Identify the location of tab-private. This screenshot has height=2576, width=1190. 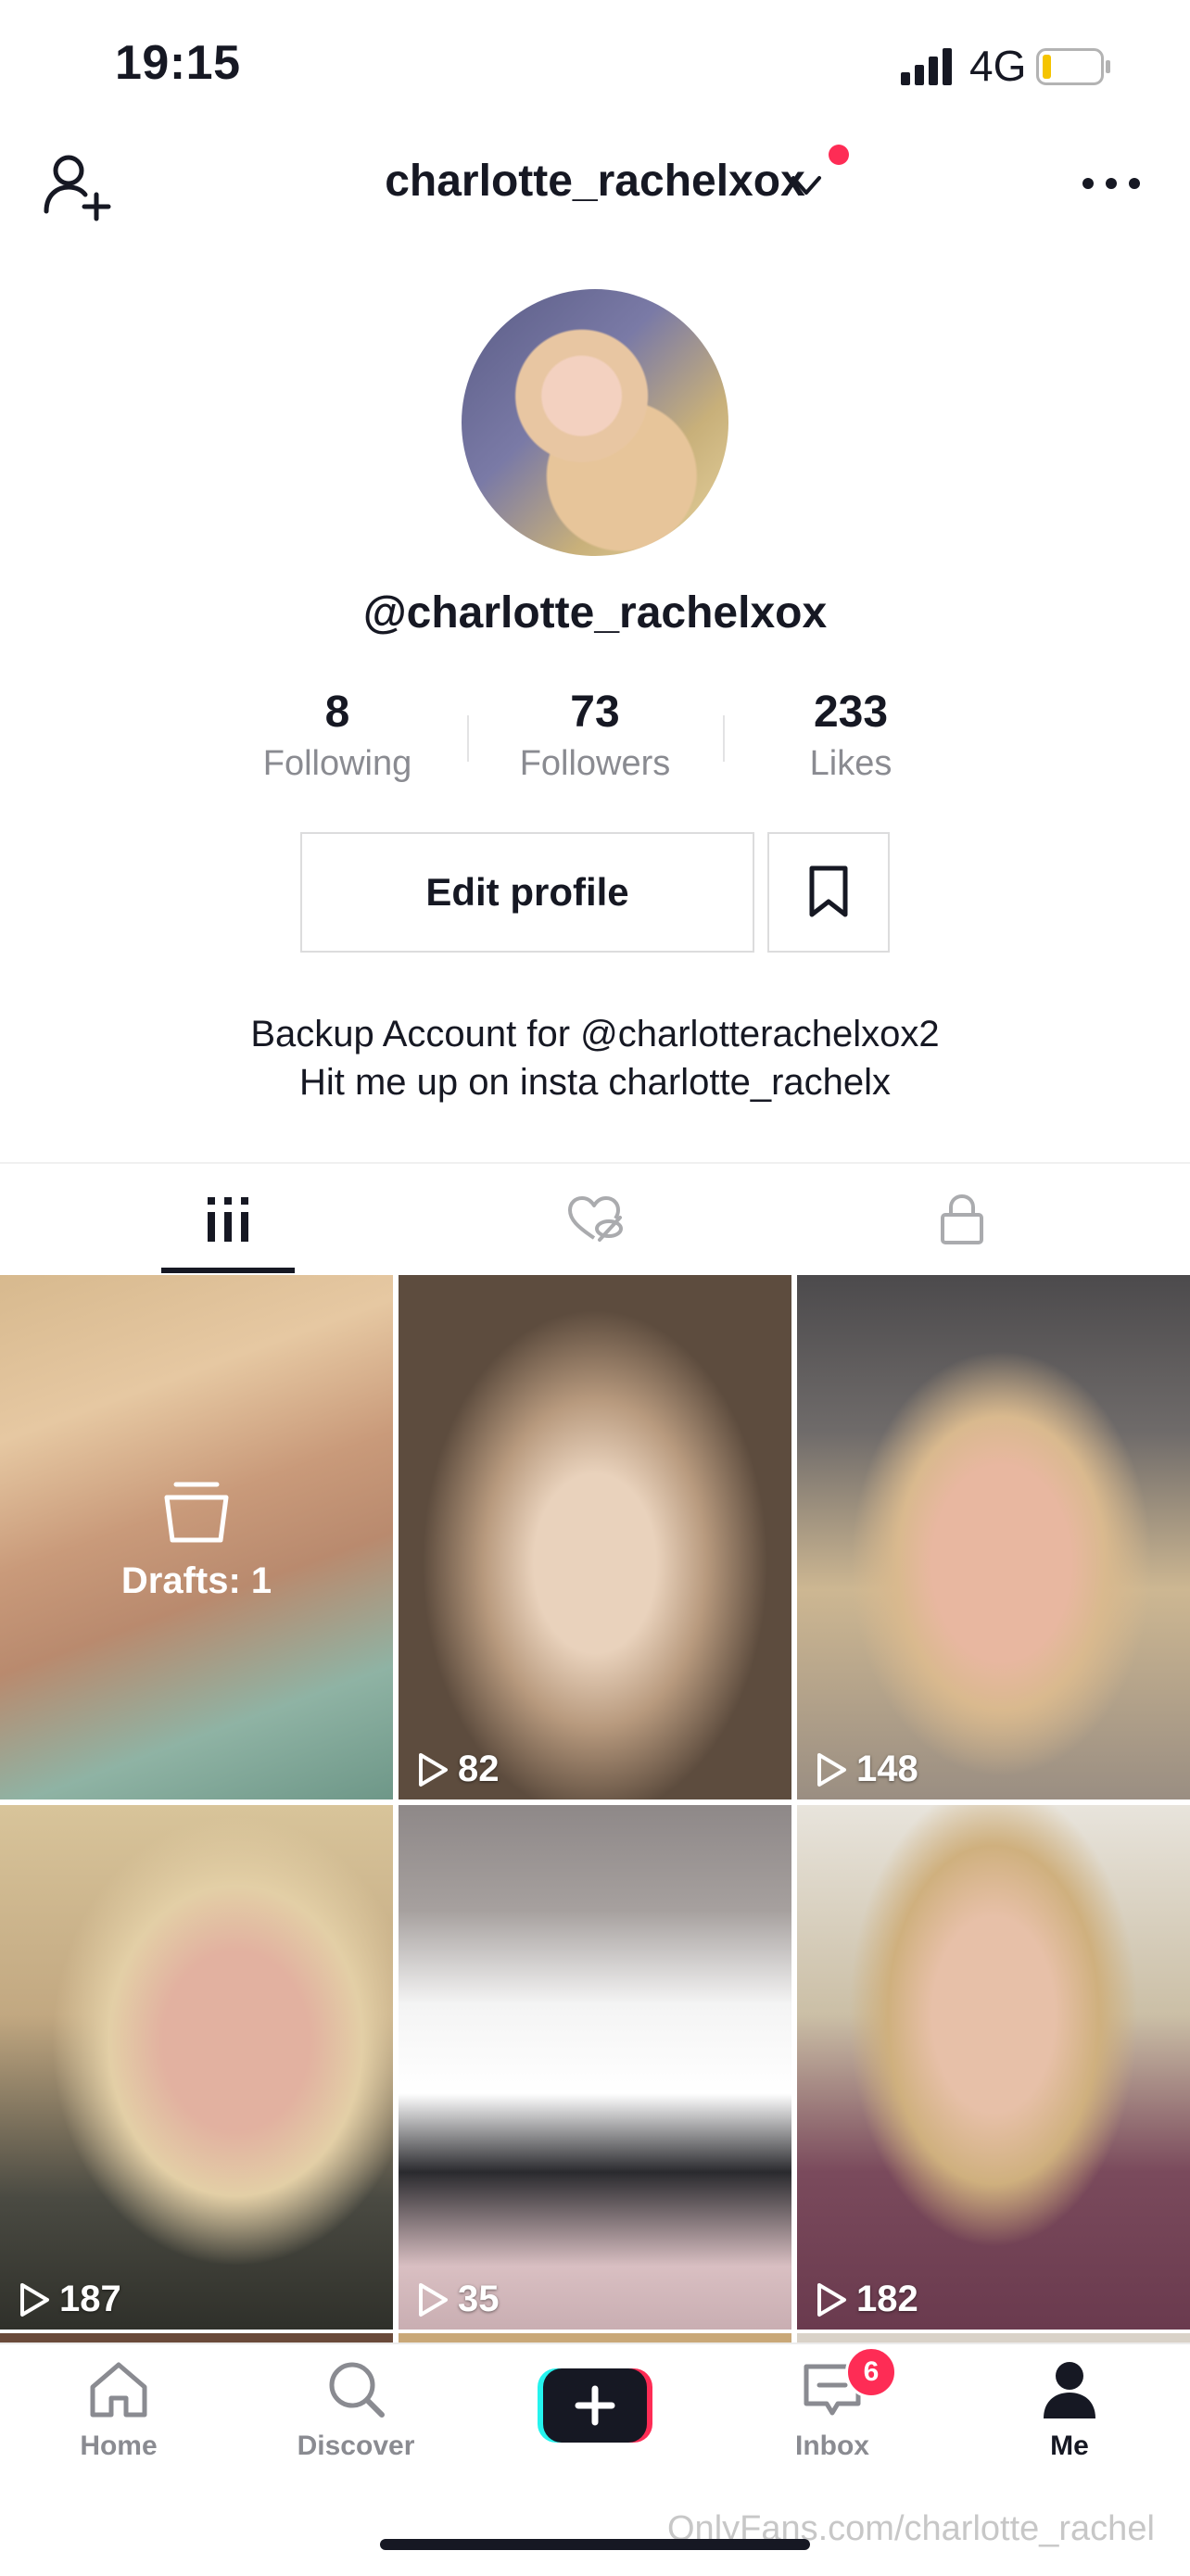
(962, 1219).